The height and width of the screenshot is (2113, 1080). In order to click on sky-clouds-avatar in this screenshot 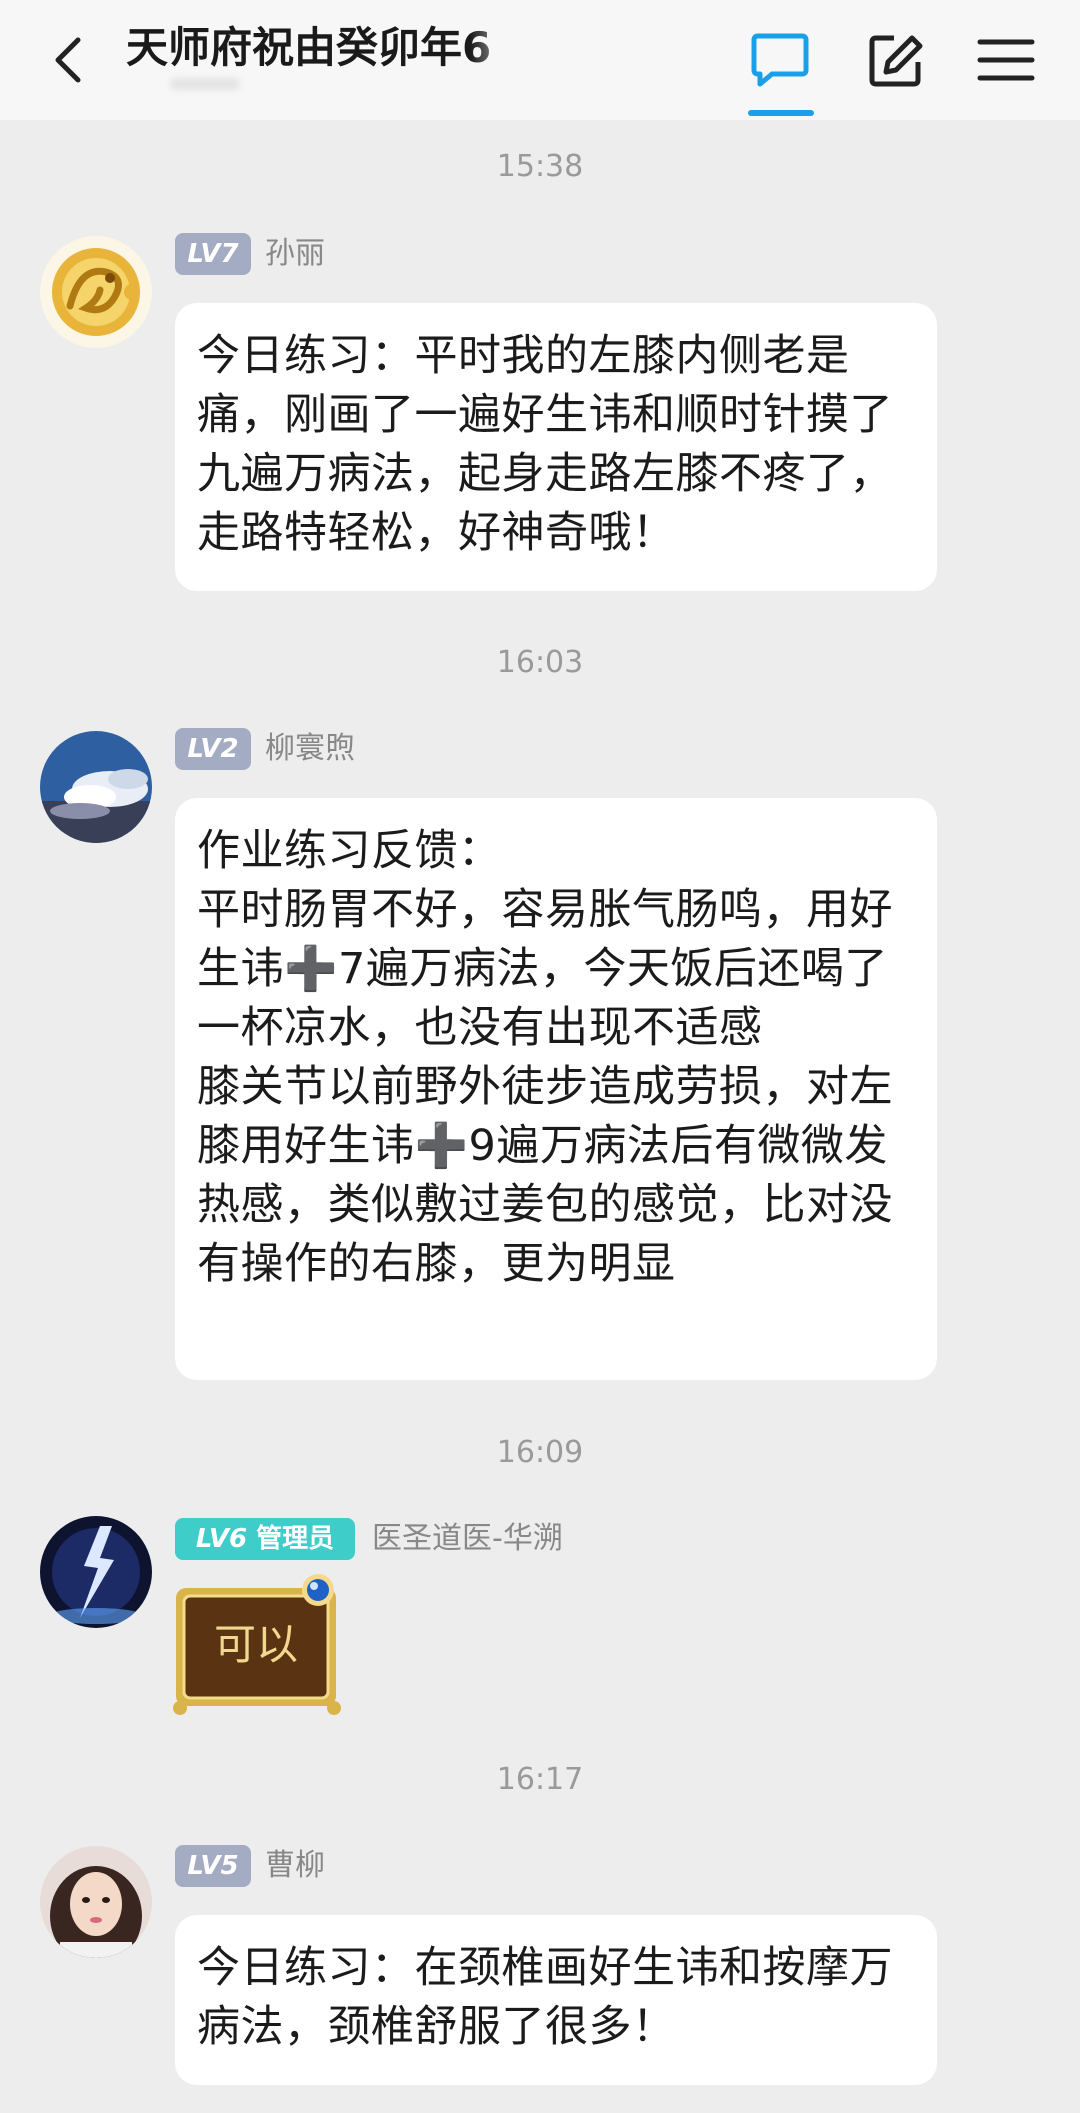, I will do `click(96, 787)`.